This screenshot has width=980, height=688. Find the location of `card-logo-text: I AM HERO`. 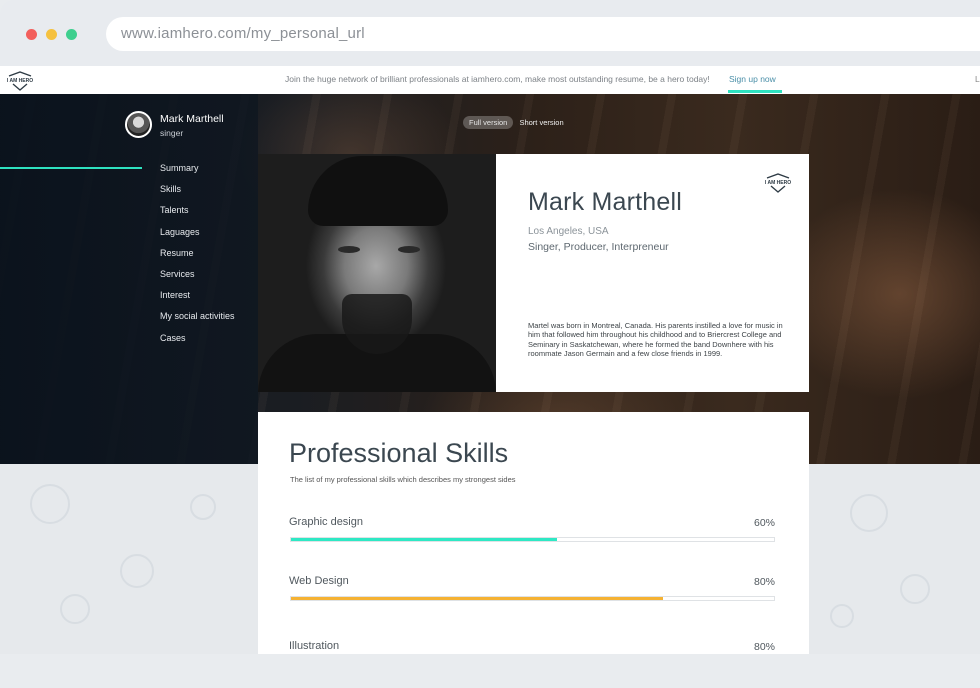

card-logo-text: I AM HERO is located at coordinates (778, 183).